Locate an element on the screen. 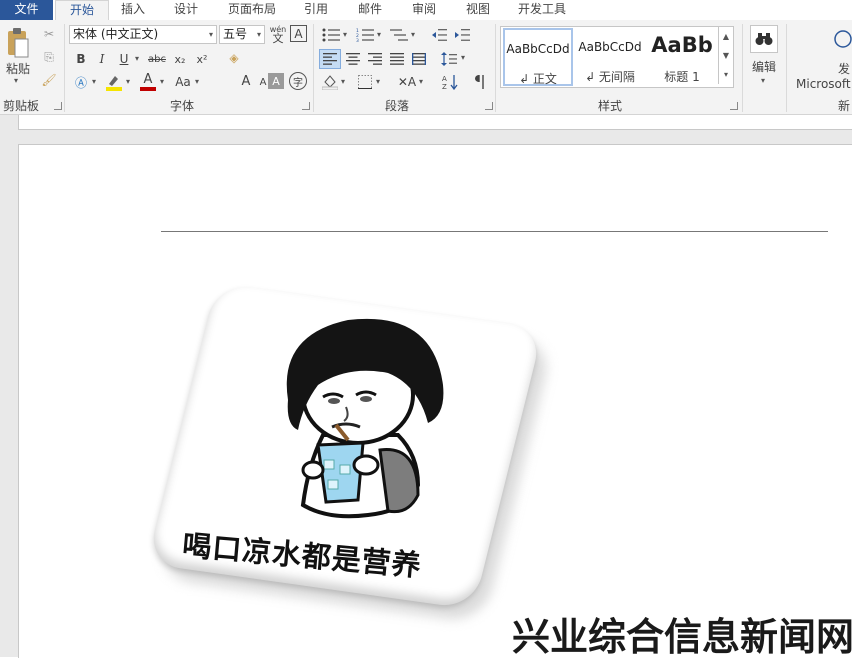  paste-icon is located at coordinates (18, 43).